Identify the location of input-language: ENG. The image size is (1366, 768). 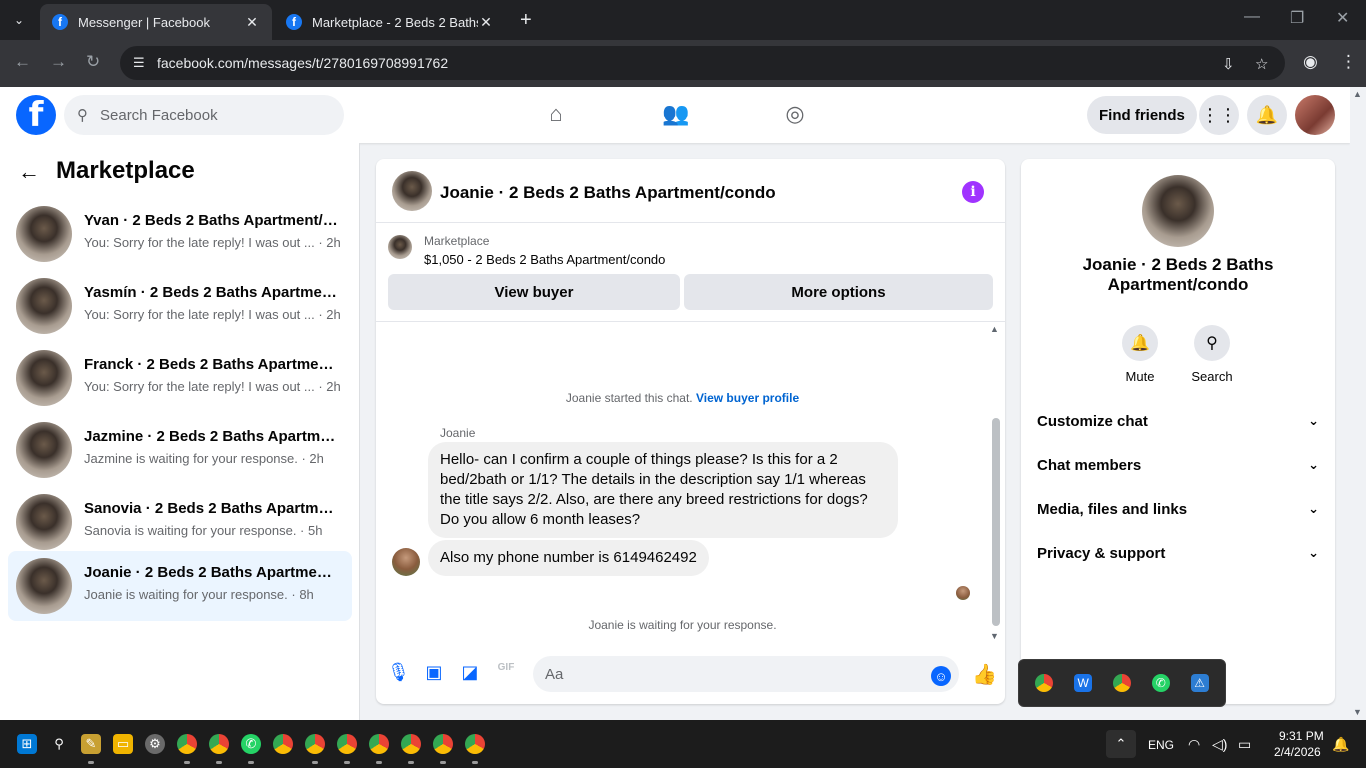
(1161, 745).